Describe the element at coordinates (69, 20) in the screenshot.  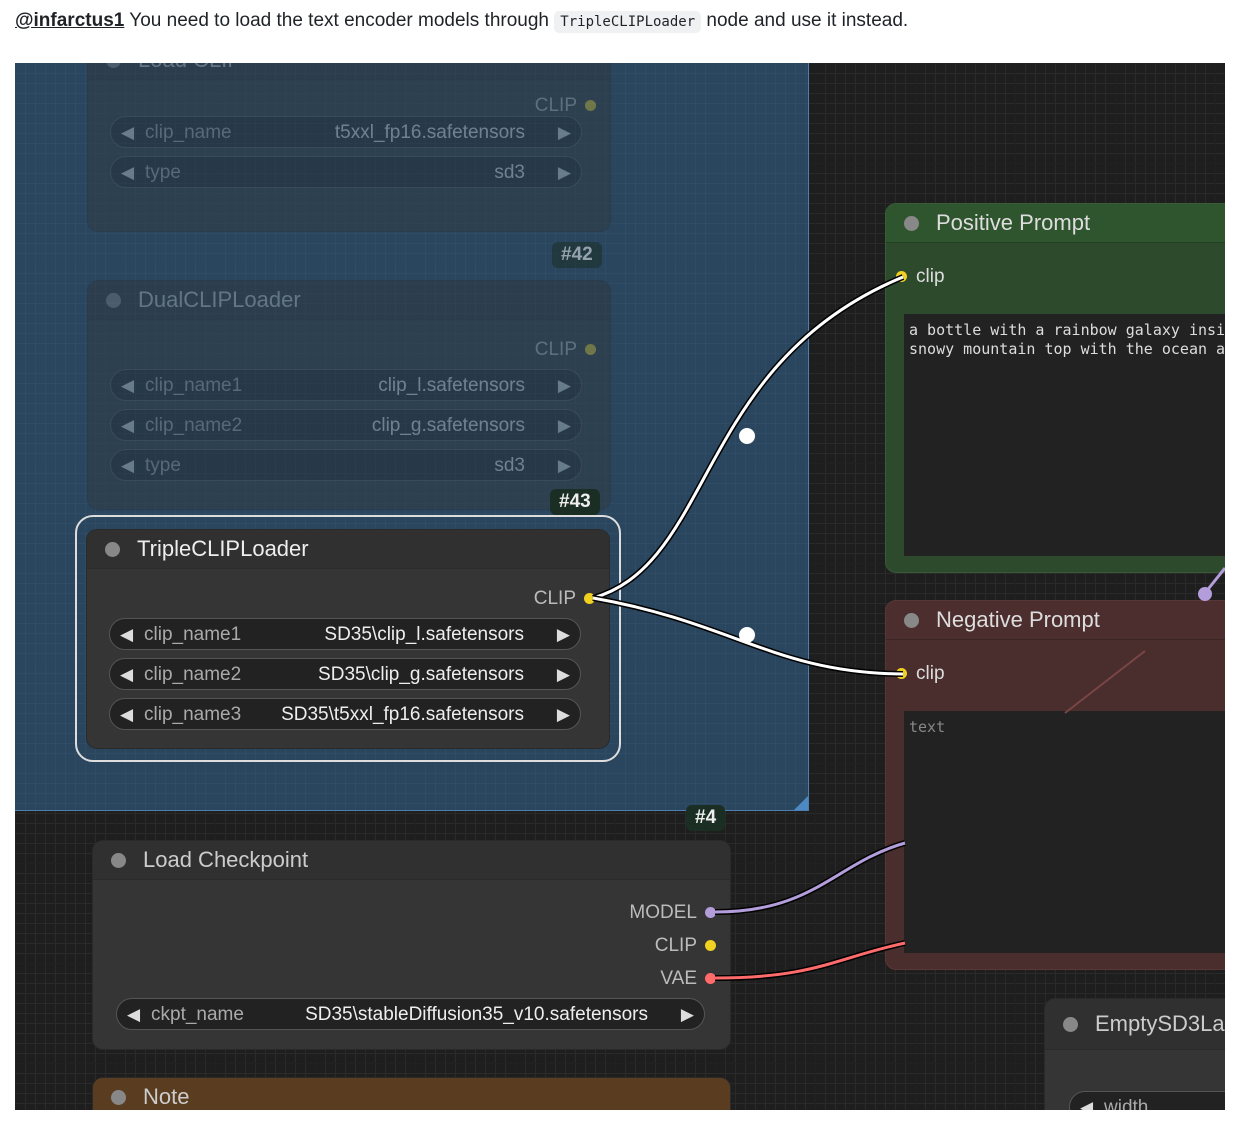
I see `user-mention-link: @infarctus1` at that location.